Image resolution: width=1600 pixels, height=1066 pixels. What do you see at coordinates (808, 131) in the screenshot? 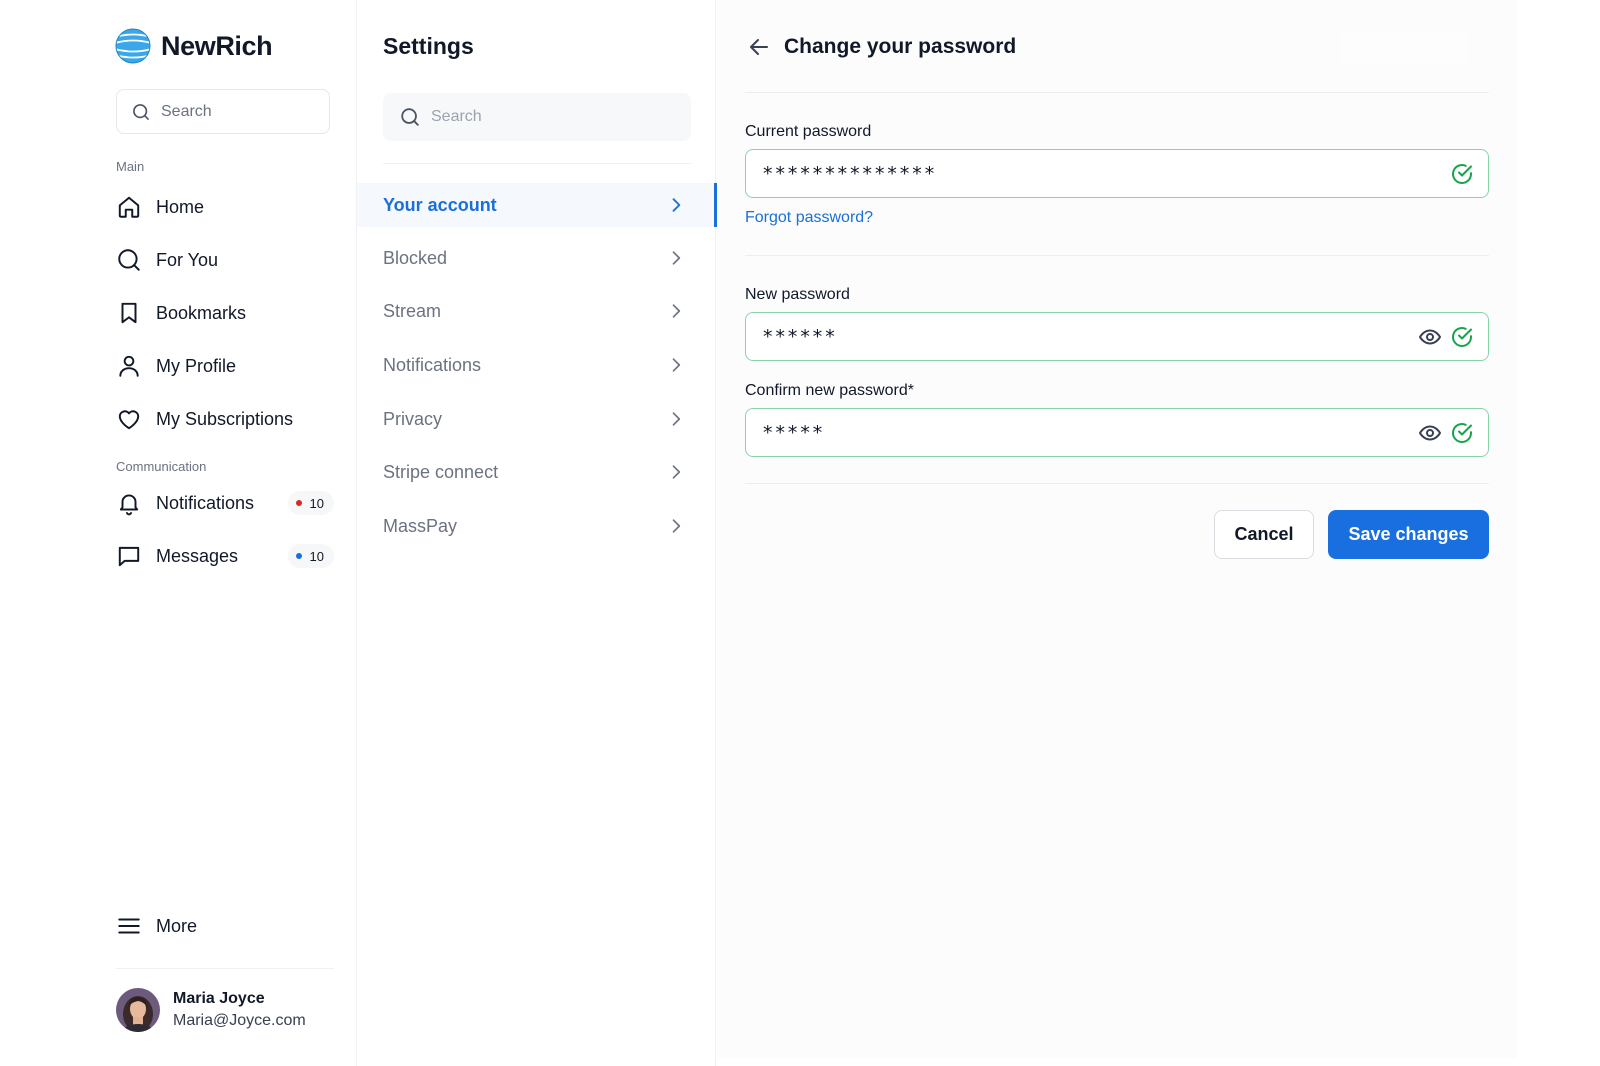
I see `current-password-label: Current password` at bounding box center [808, 131].